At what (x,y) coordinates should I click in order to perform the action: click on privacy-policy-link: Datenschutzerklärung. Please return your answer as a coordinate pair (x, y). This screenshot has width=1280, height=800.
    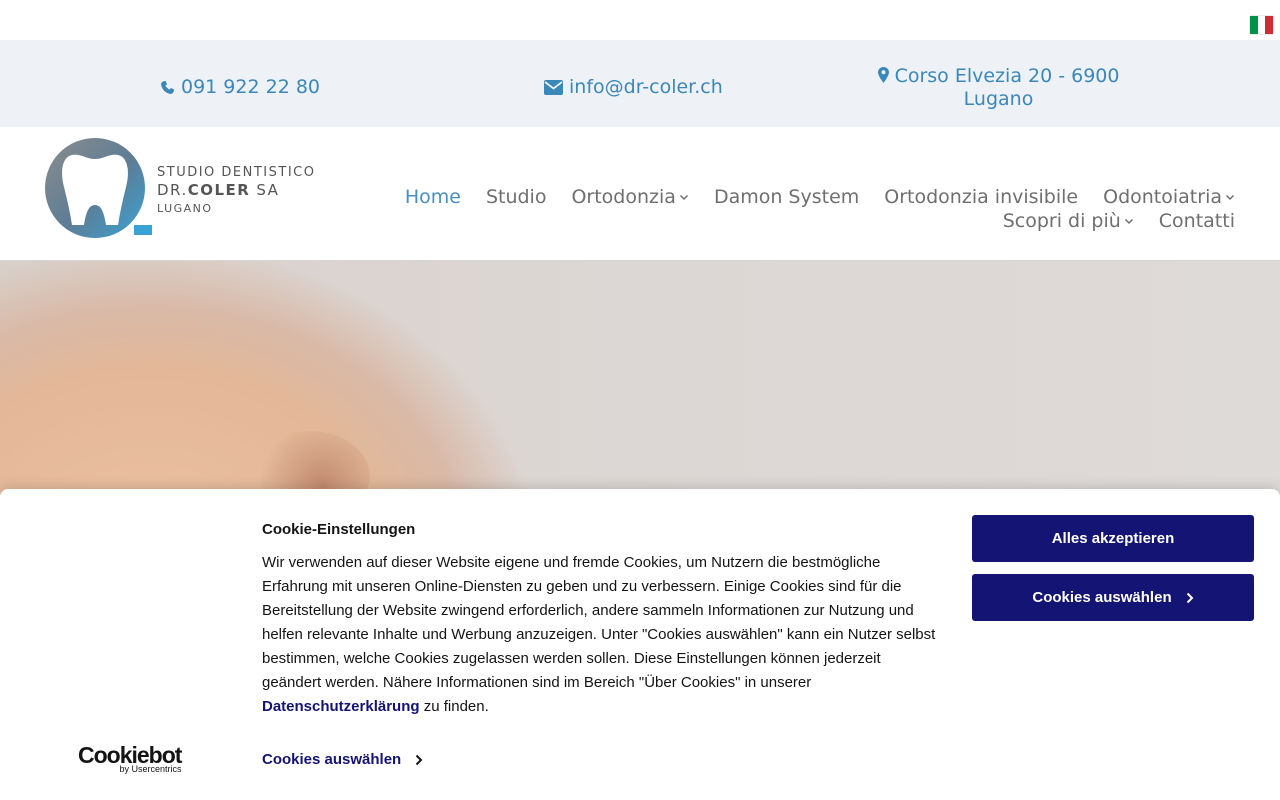
    Looking at the image, I should click on (341, 706).